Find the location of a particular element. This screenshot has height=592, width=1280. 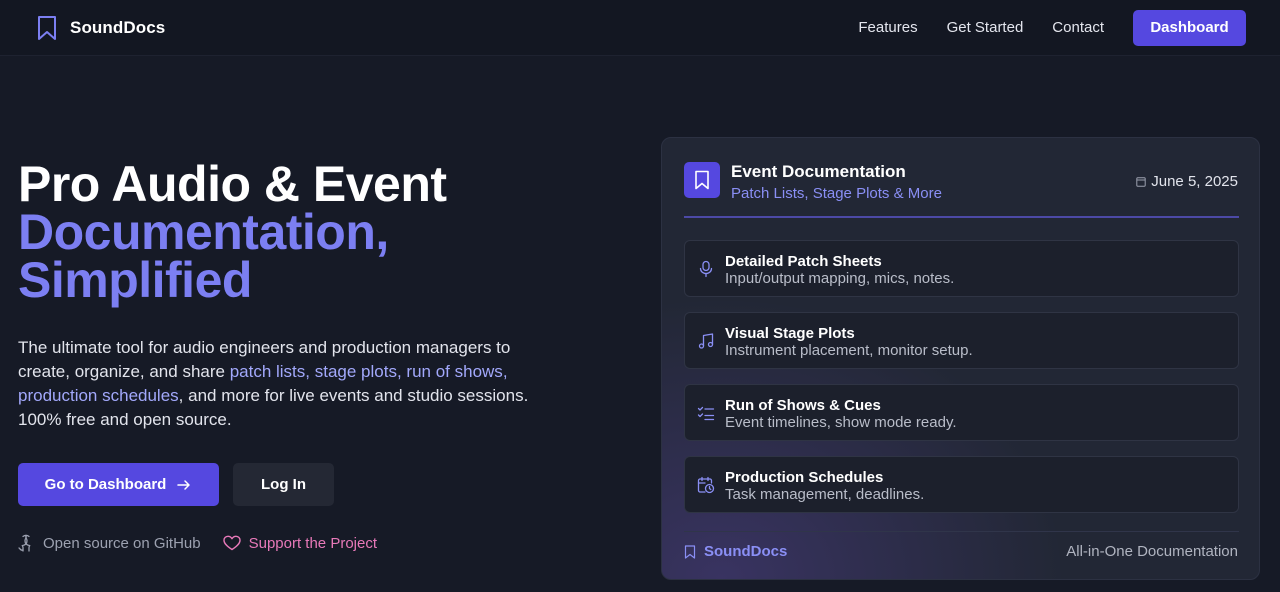

github-icon is located at coordinates (24, 543).